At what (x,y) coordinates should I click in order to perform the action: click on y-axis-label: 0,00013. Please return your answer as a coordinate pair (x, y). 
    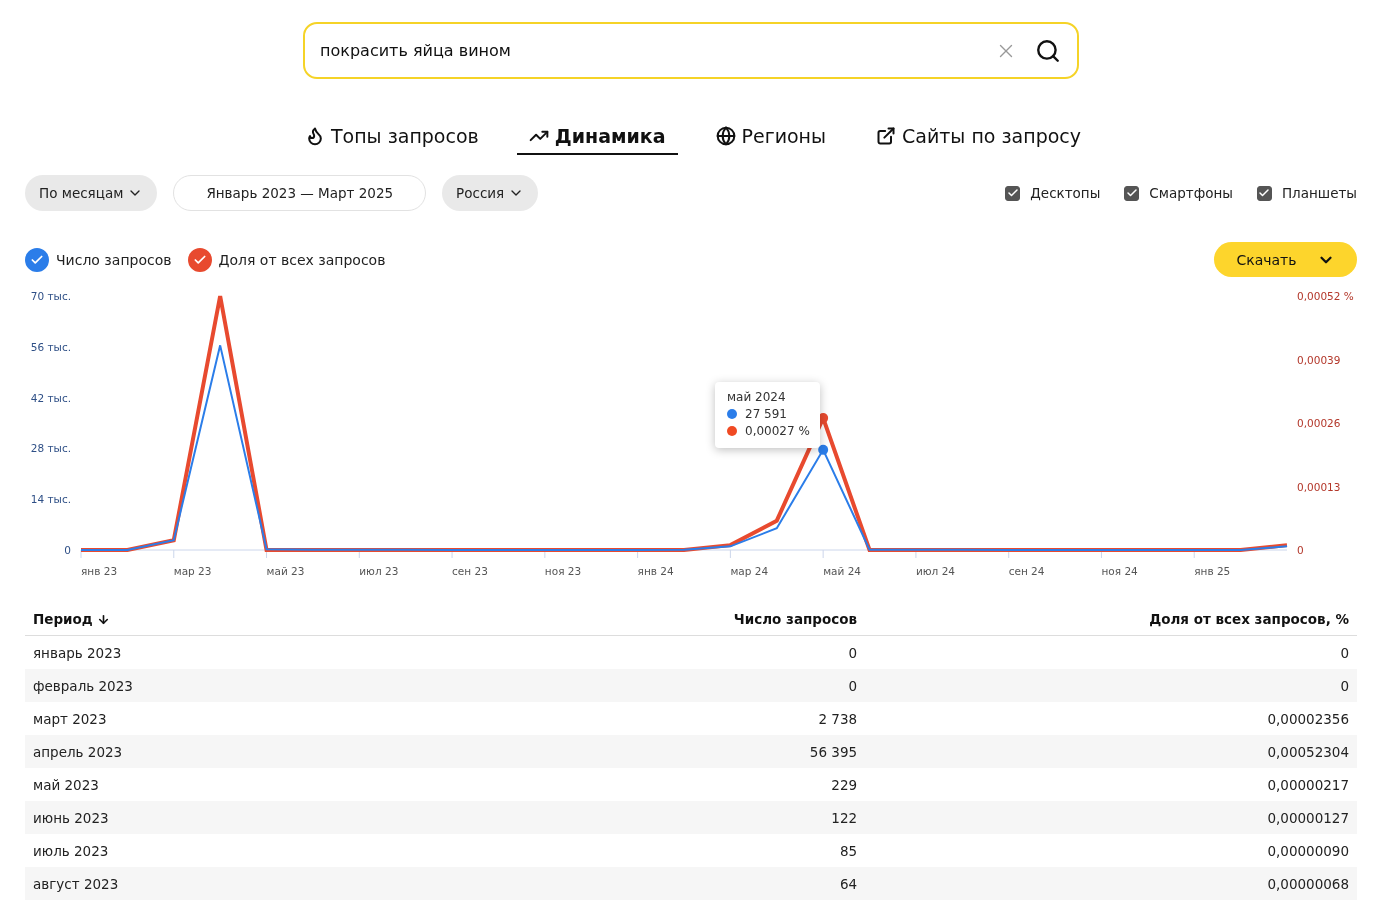
    Looking at the image, I should click on (1319, 486).